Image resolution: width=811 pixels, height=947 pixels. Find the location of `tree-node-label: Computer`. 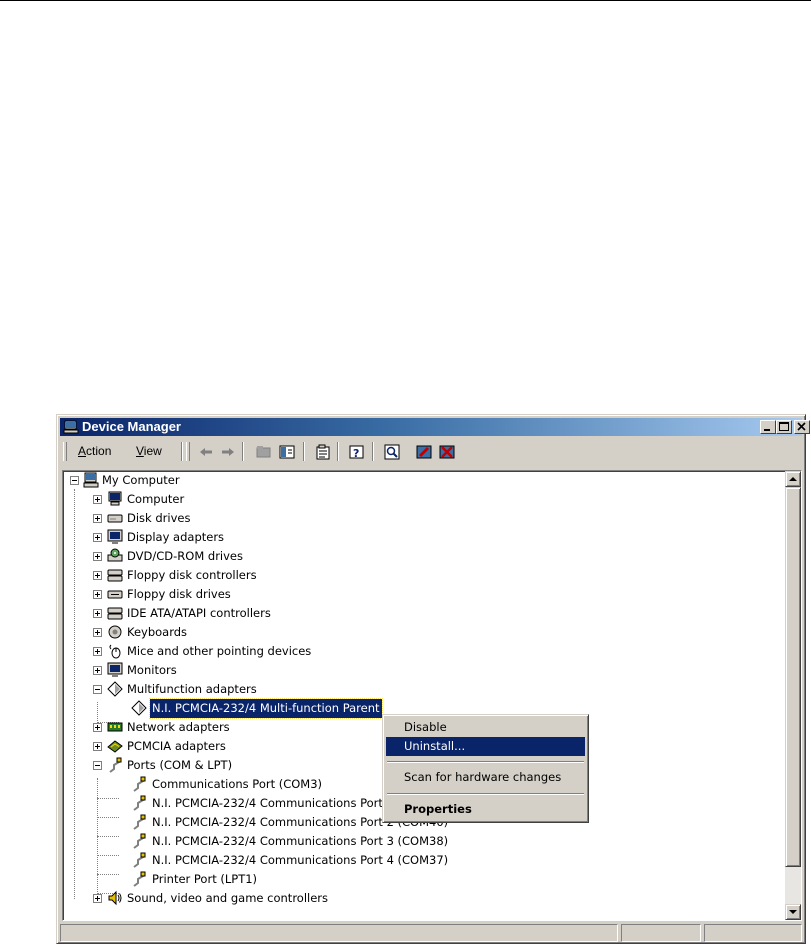

tree-node-label: Computer is located at coordinates (156, 499).